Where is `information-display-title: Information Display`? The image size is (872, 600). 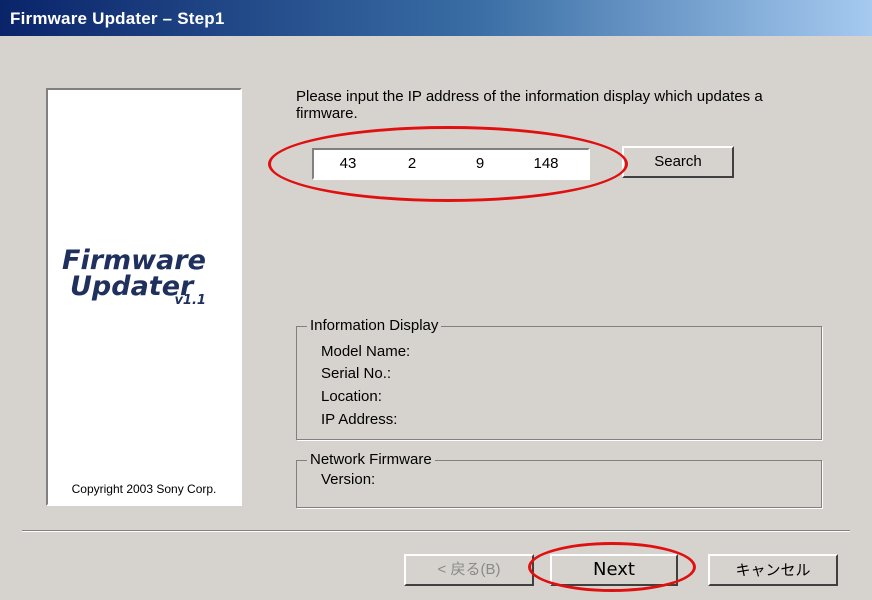 information-display-title: Information Display is located at coordinates (374, 325).